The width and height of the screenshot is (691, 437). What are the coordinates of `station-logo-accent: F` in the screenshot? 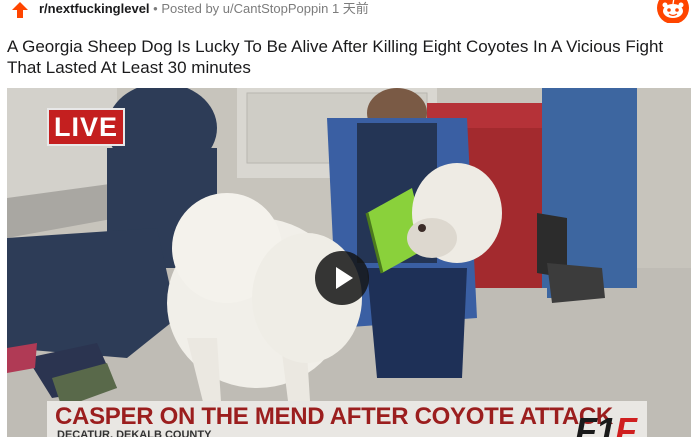 It's located at (626, 423).